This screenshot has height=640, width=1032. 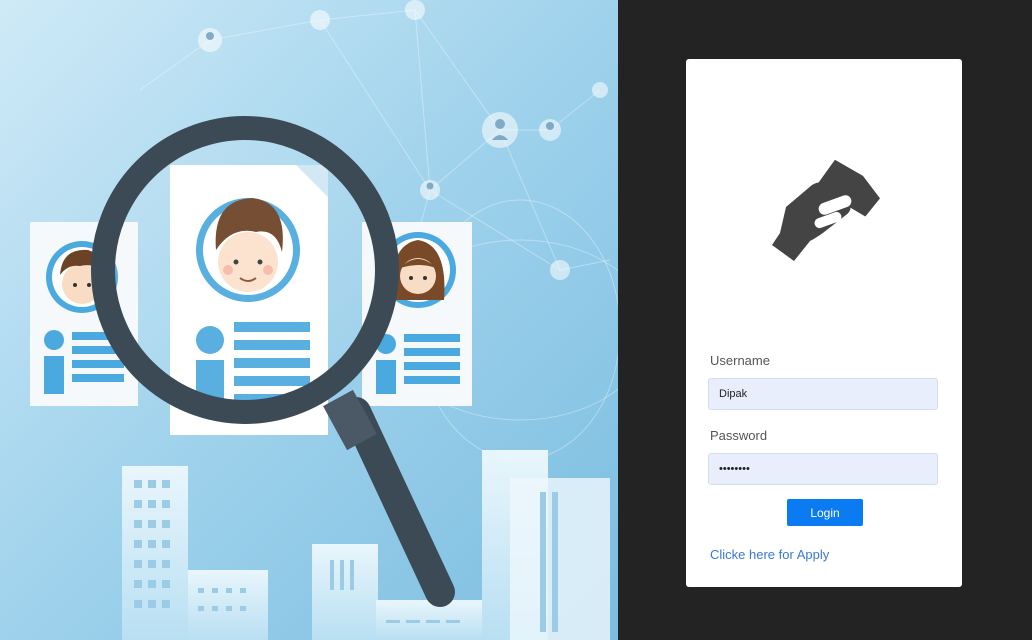 What do you see at coordinates (769, 554) in the screenshot?
I see `apply-link: Clicke here for Apply` at bounding box center [769, 554].